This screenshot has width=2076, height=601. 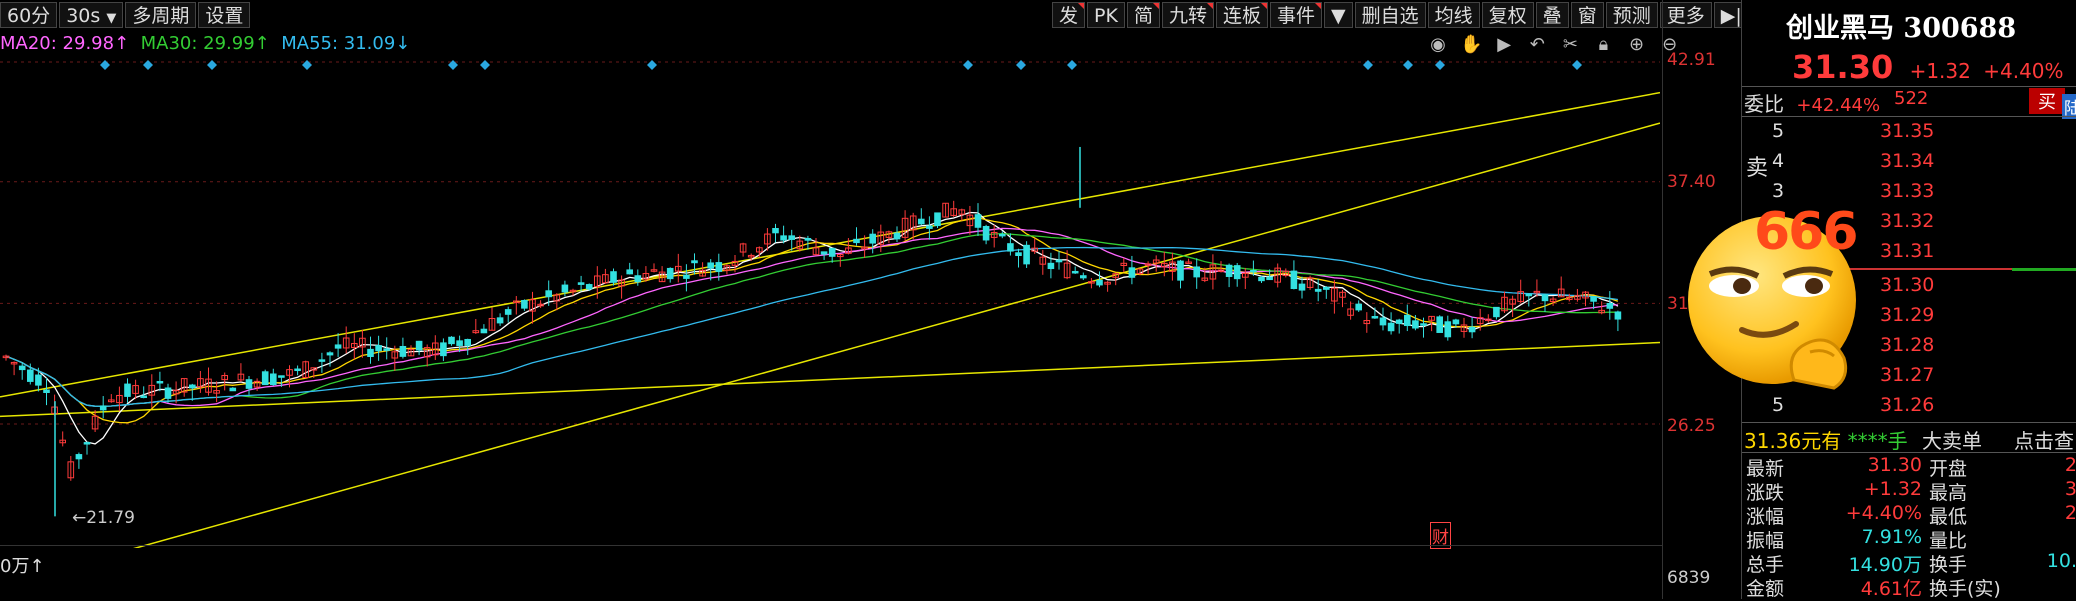 I want to click on multi-period-button: 多周期, so click(x=161, y=15).